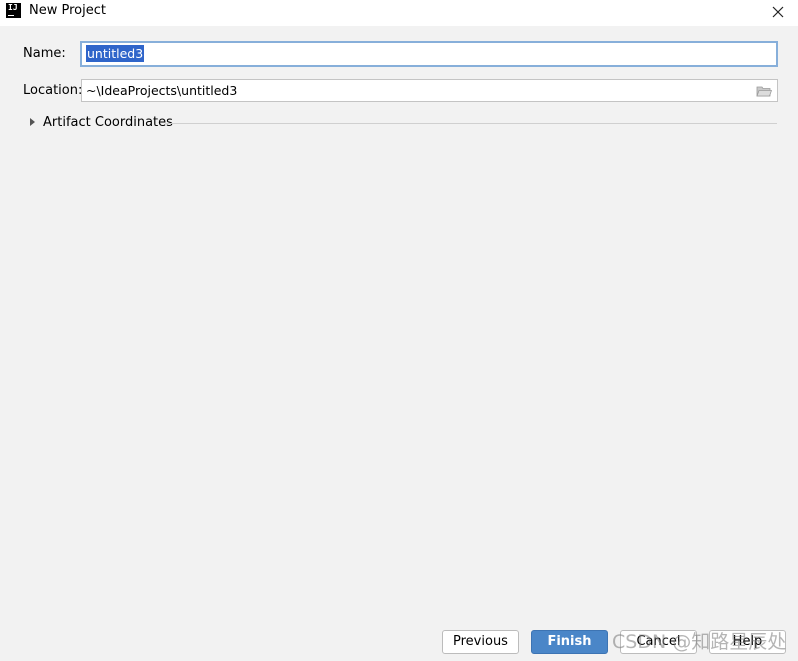 The image size is (798, 661). What do you see at coordinates (658, 642) in the screenshot?
I see `cancel-button: Cancel` at bounding box center [658, 642].